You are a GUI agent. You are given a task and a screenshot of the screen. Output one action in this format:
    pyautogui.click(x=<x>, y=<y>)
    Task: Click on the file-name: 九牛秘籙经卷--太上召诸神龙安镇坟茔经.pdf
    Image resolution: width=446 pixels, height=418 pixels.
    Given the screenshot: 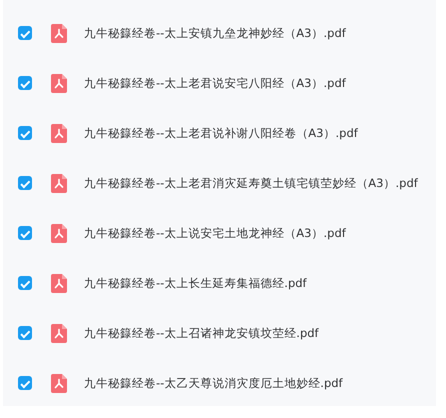 What is the action you would take?
    pyautogui.click(x=201, y=333)
    